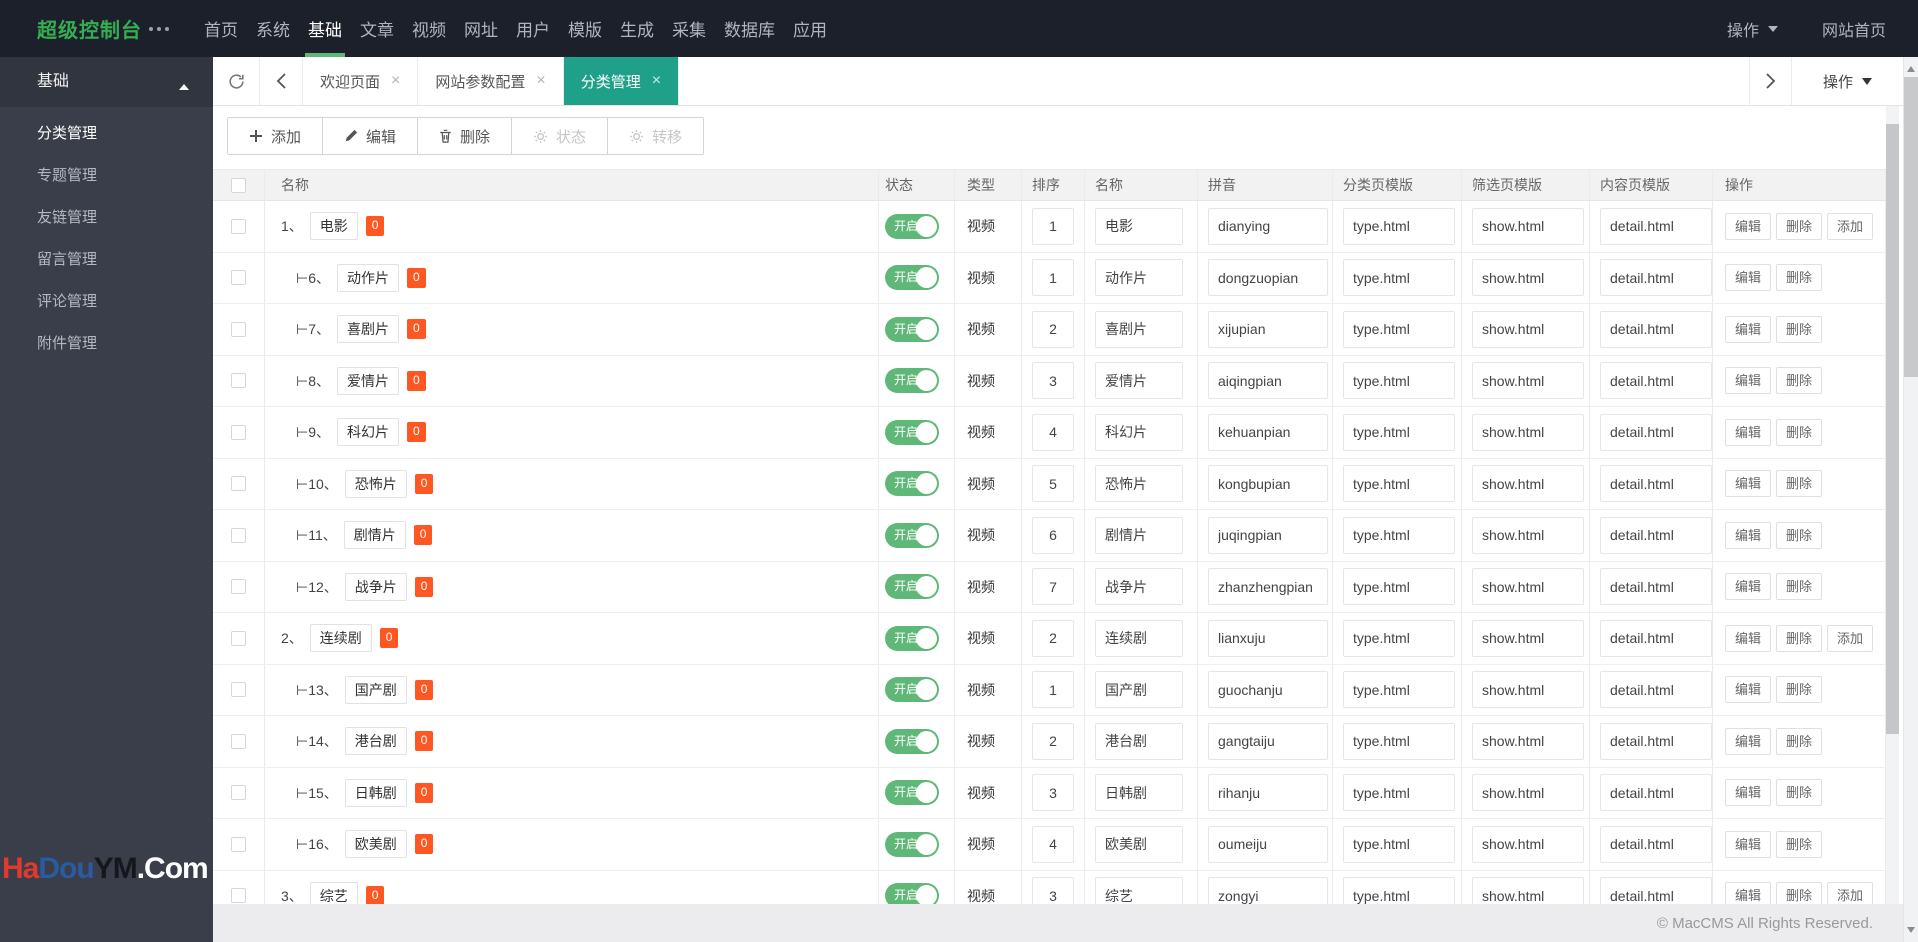 This screenshot has width=1918, height=942. Describe the element at coordinates (585, 28) in the screenshot. I see `topnav-item: 模版` at that location.